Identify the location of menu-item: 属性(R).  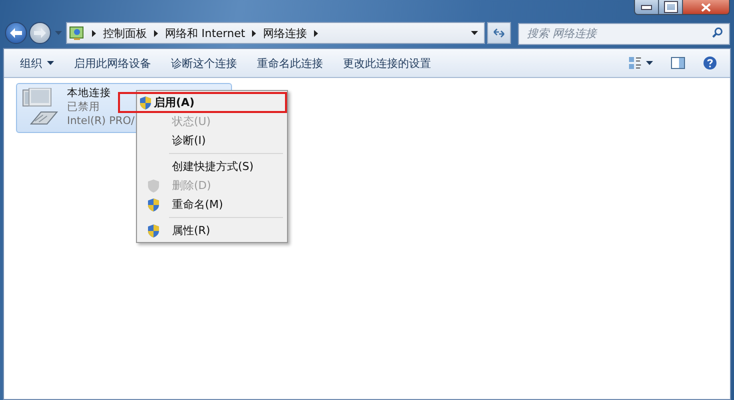
(191, 230).